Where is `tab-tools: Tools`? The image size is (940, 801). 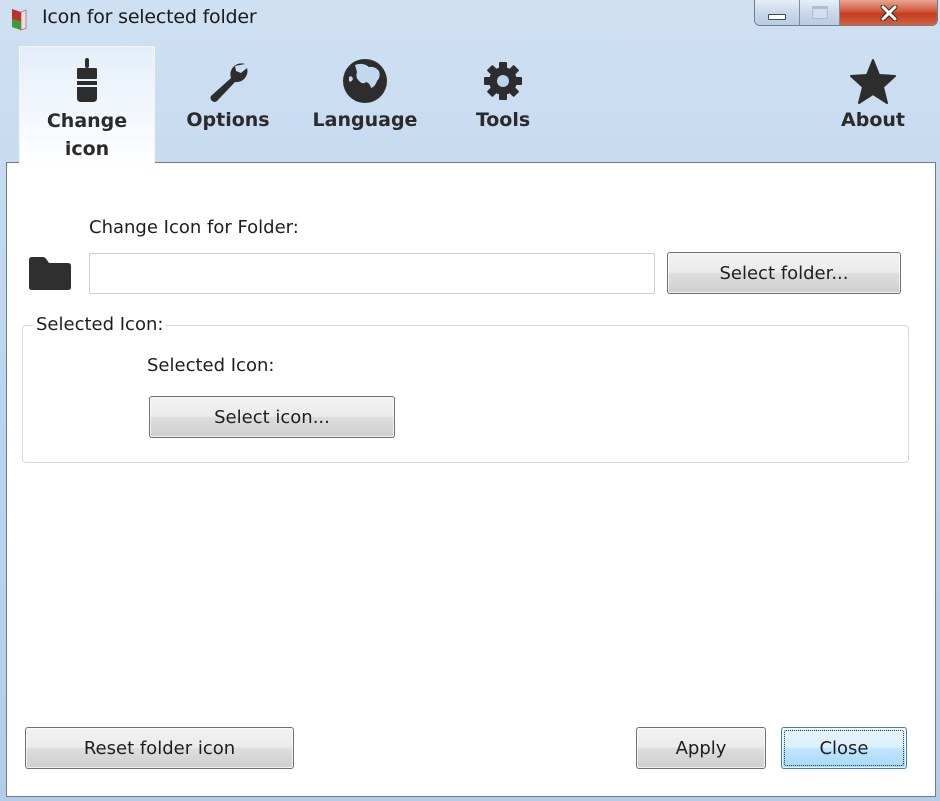 tab-tools: Tools is located at coordinates (503, 103).